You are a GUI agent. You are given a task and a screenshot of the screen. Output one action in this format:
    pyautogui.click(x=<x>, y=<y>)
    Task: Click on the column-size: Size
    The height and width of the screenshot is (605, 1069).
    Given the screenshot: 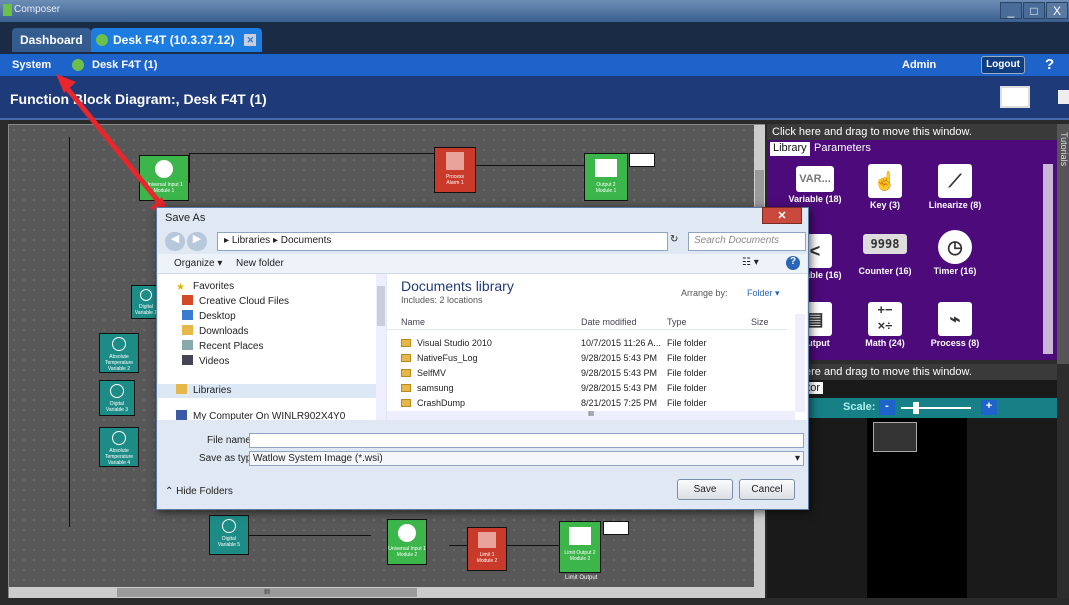 What is the action you would take?
    pyautogui.click(x=760, y=322)
    